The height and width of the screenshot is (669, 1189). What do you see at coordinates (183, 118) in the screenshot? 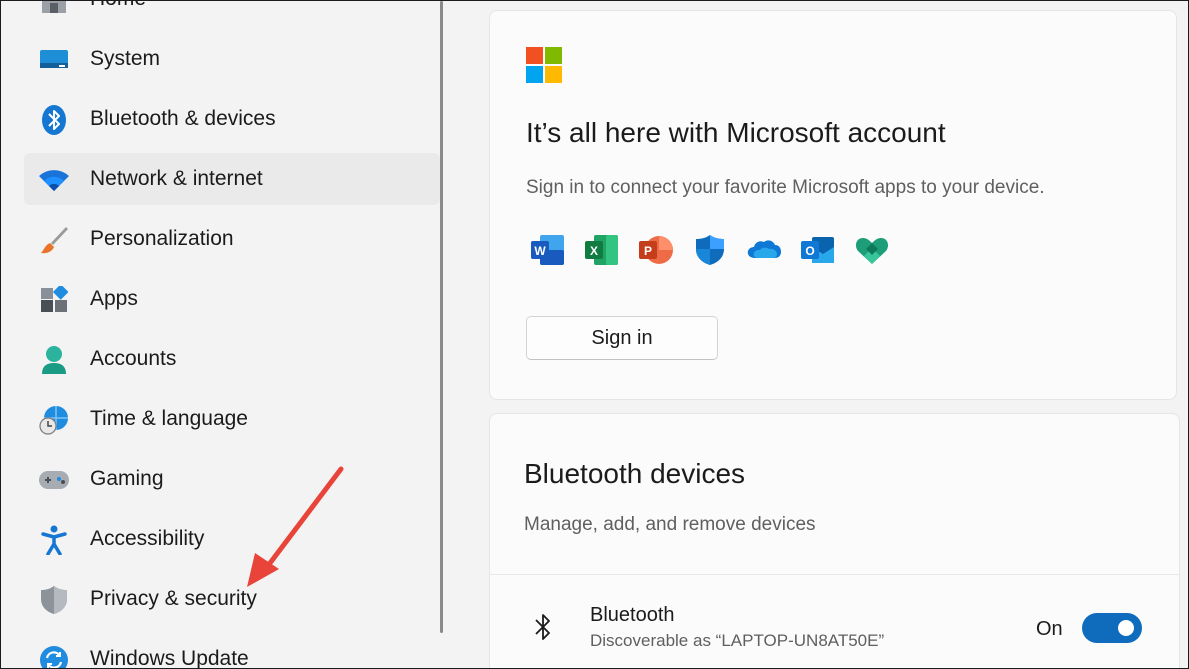
I see `sidebar-item-label: Bluetooth & devices` at bounding box center [183, 118].